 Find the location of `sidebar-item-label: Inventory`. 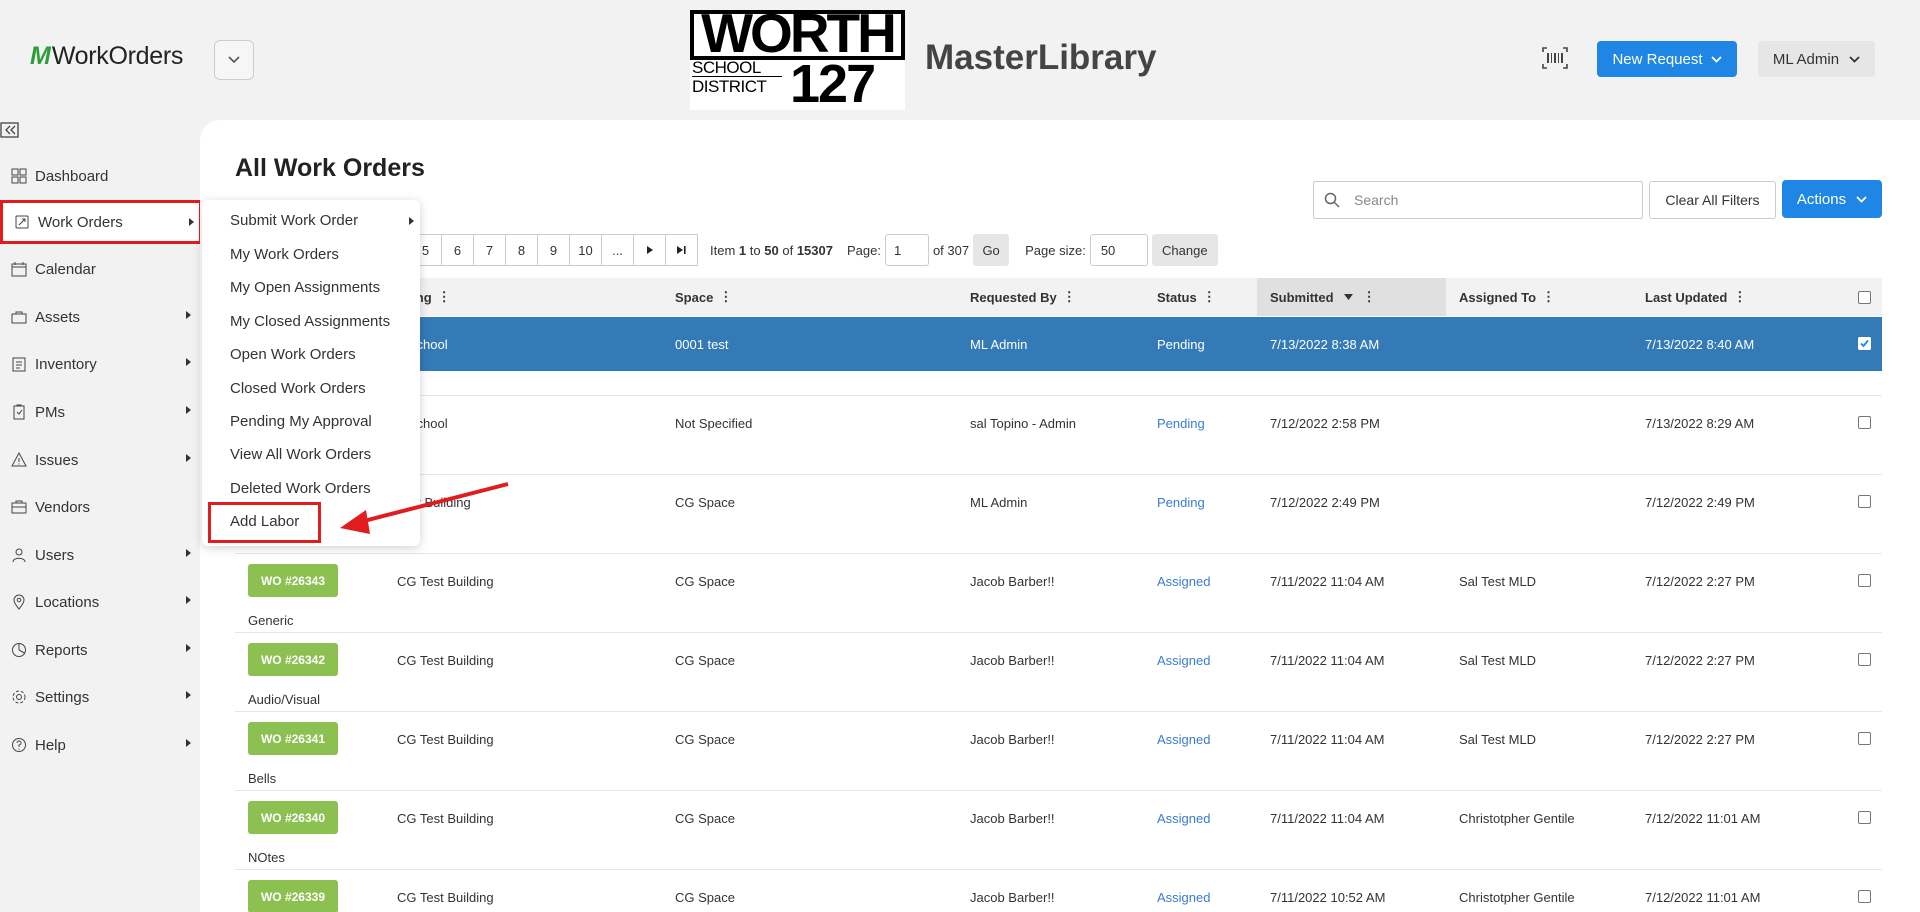

sidebar-item-label: Inventory is located at coordinates (66, 364).